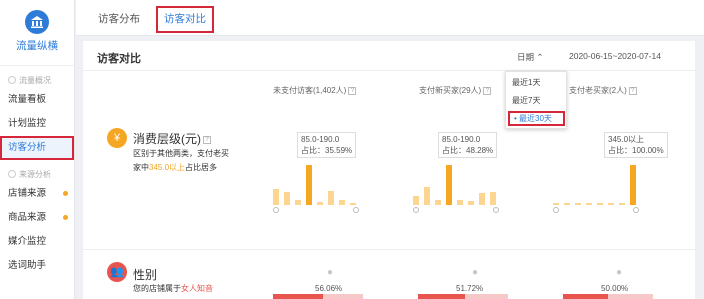 The width and height of the screenshot is (704, 299). I want to click on date-dropdown: 最近1天 最近7天 • 最近30天, so click(536, 100).